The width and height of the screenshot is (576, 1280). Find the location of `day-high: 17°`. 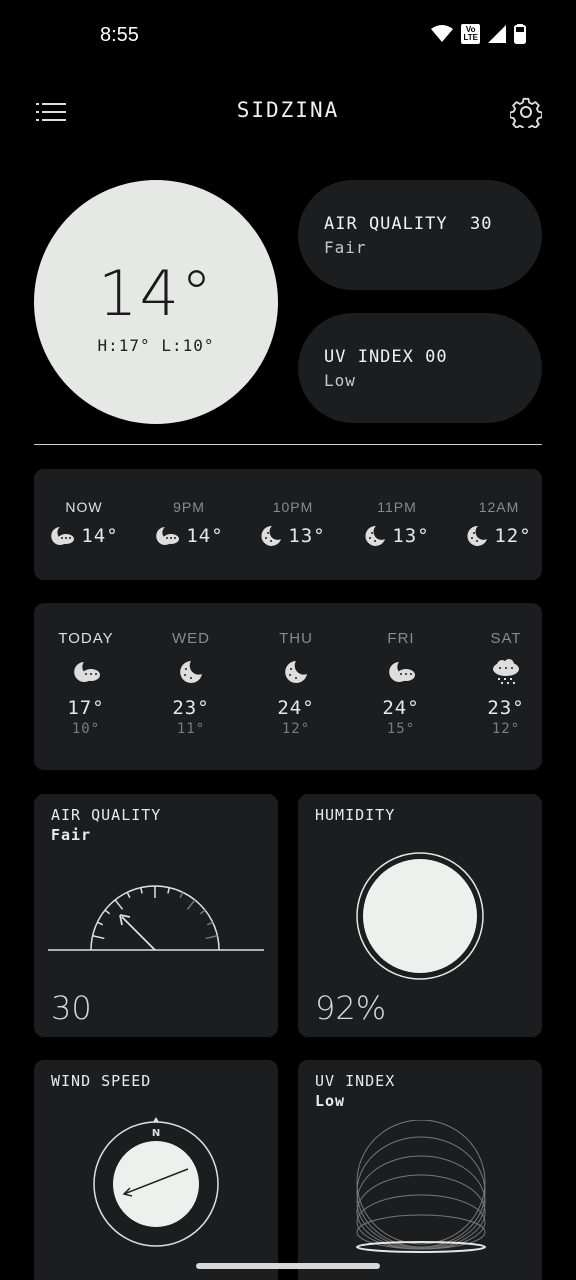

day-high: 17° is located at coordinates (86, 708).